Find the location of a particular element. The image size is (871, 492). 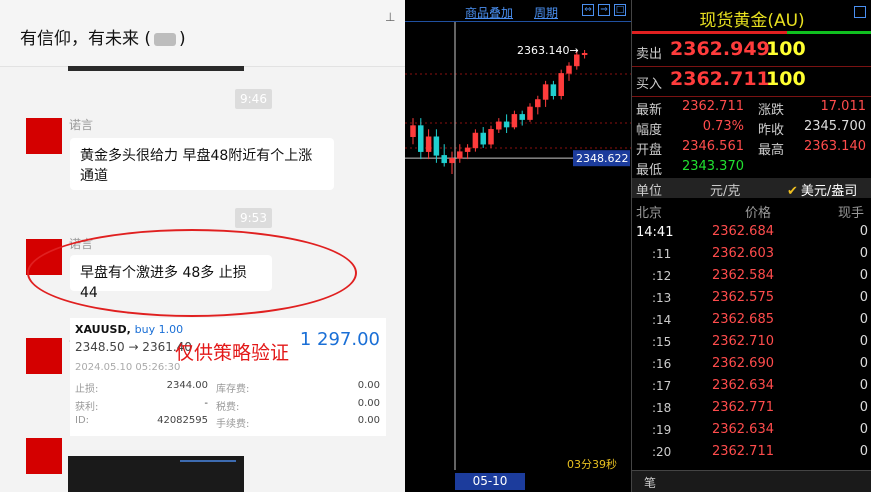

sell-quantity: 100 is located at coordinates (786, 49).